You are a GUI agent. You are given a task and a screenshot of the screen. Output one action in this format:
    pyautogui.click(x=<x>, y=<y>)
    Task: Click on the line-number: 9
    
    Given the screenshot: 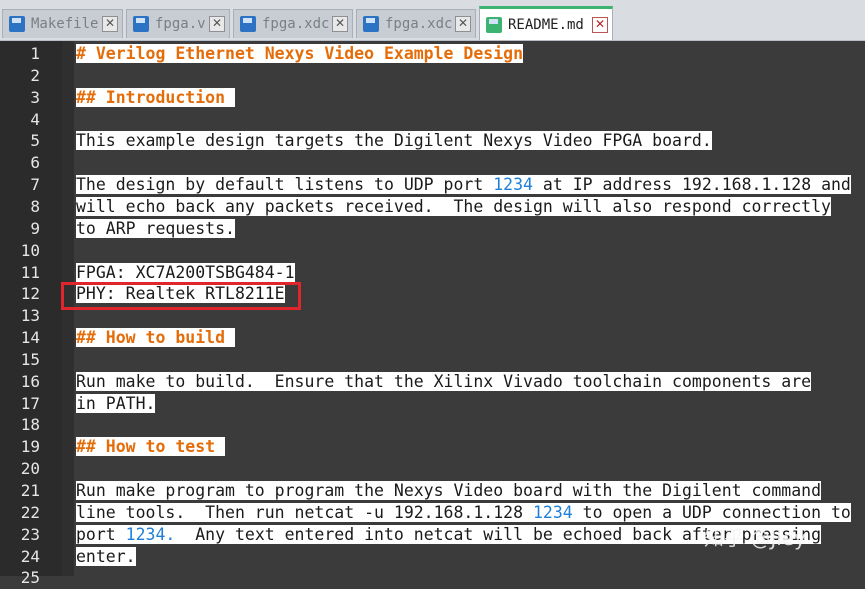 What is the action you would take?
    pyautogui.click(x=35, y=228)
    